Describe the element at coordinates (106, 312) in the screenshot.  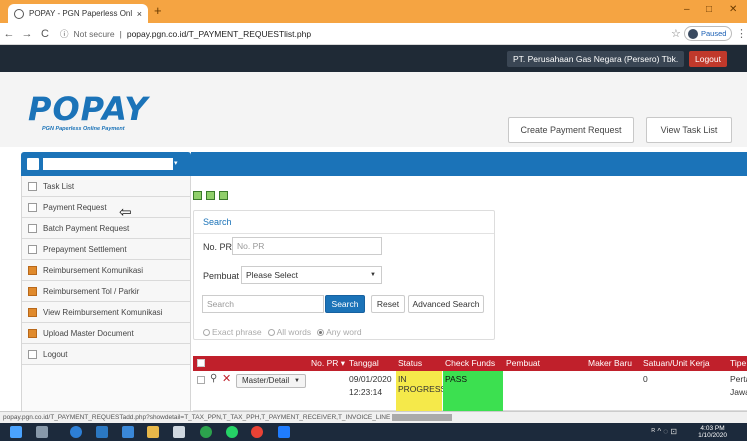
I see `sidebar-item-view-reimbursement-komunikasi: View Reimbursement Komunikasi` at that location.